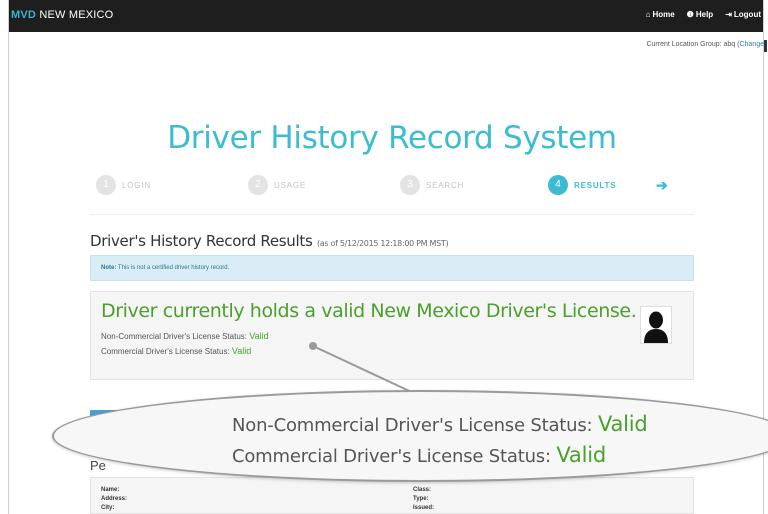  I want to click on zoom-non-commercial-value: Valid, so click(622, 424).